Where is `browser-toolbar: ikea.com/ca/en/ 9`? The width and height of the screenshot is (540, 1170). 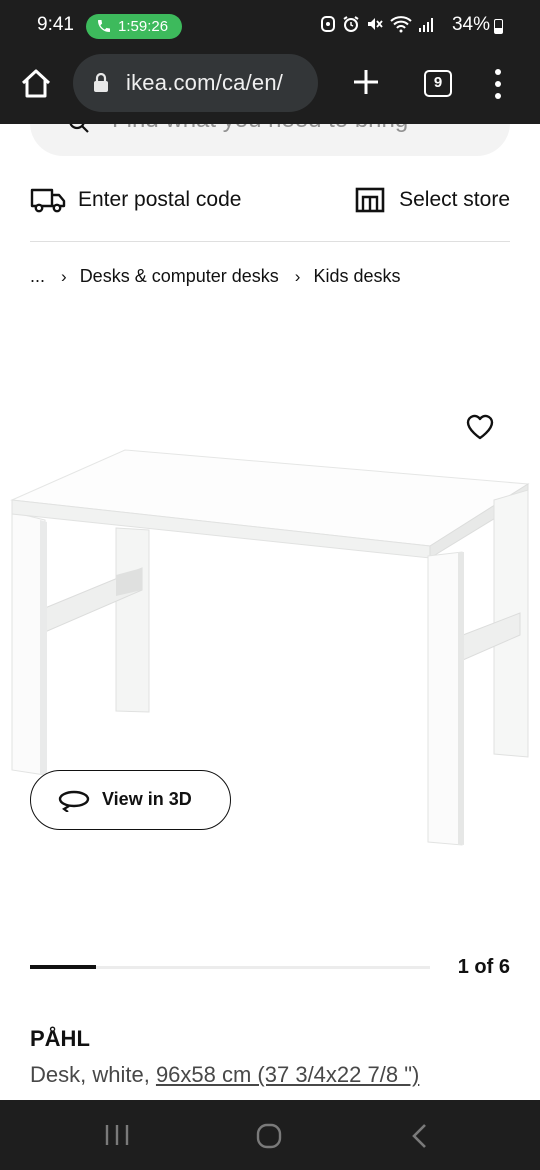 browser-toolbar: ikea.com/ca/en/ 9 is located at coordinates (270, 84).